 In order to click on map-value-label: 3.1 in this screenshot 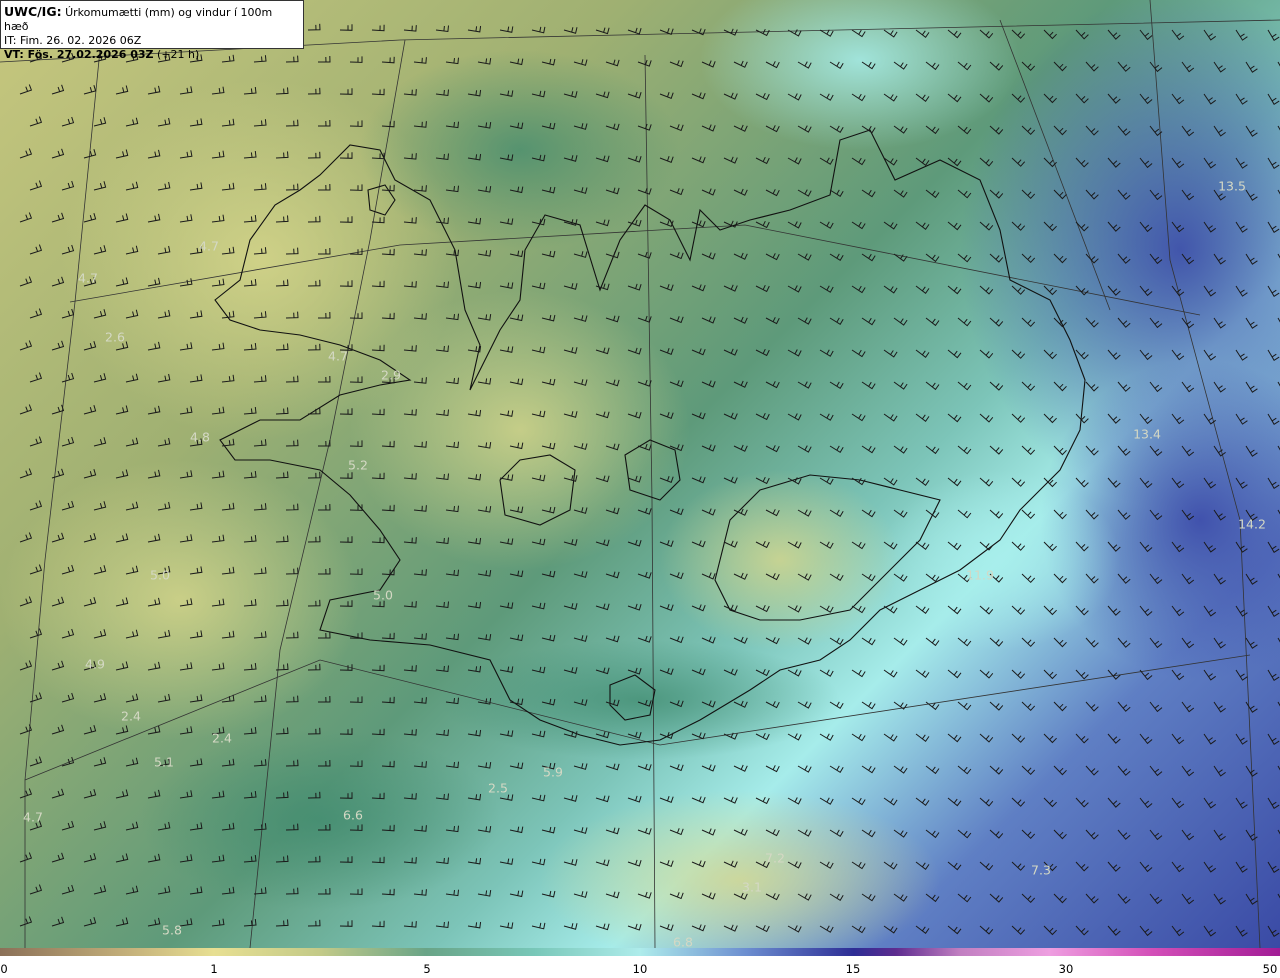, I will do `click(752, 887)`.